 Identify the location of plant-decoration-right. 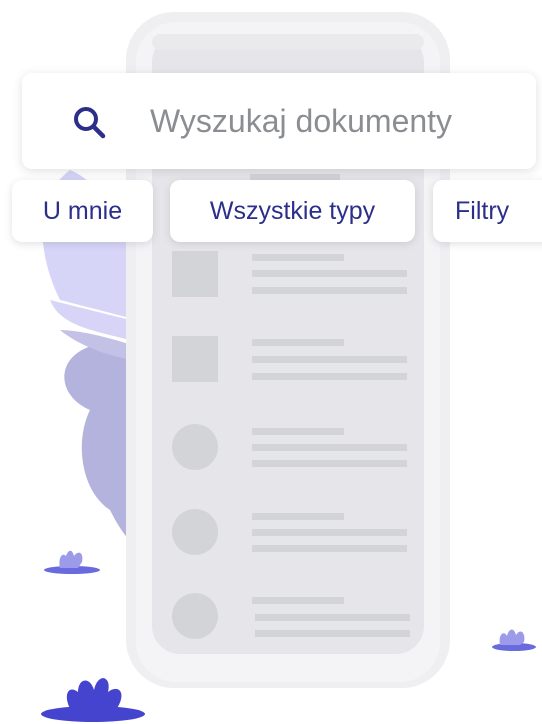
(514, 640).